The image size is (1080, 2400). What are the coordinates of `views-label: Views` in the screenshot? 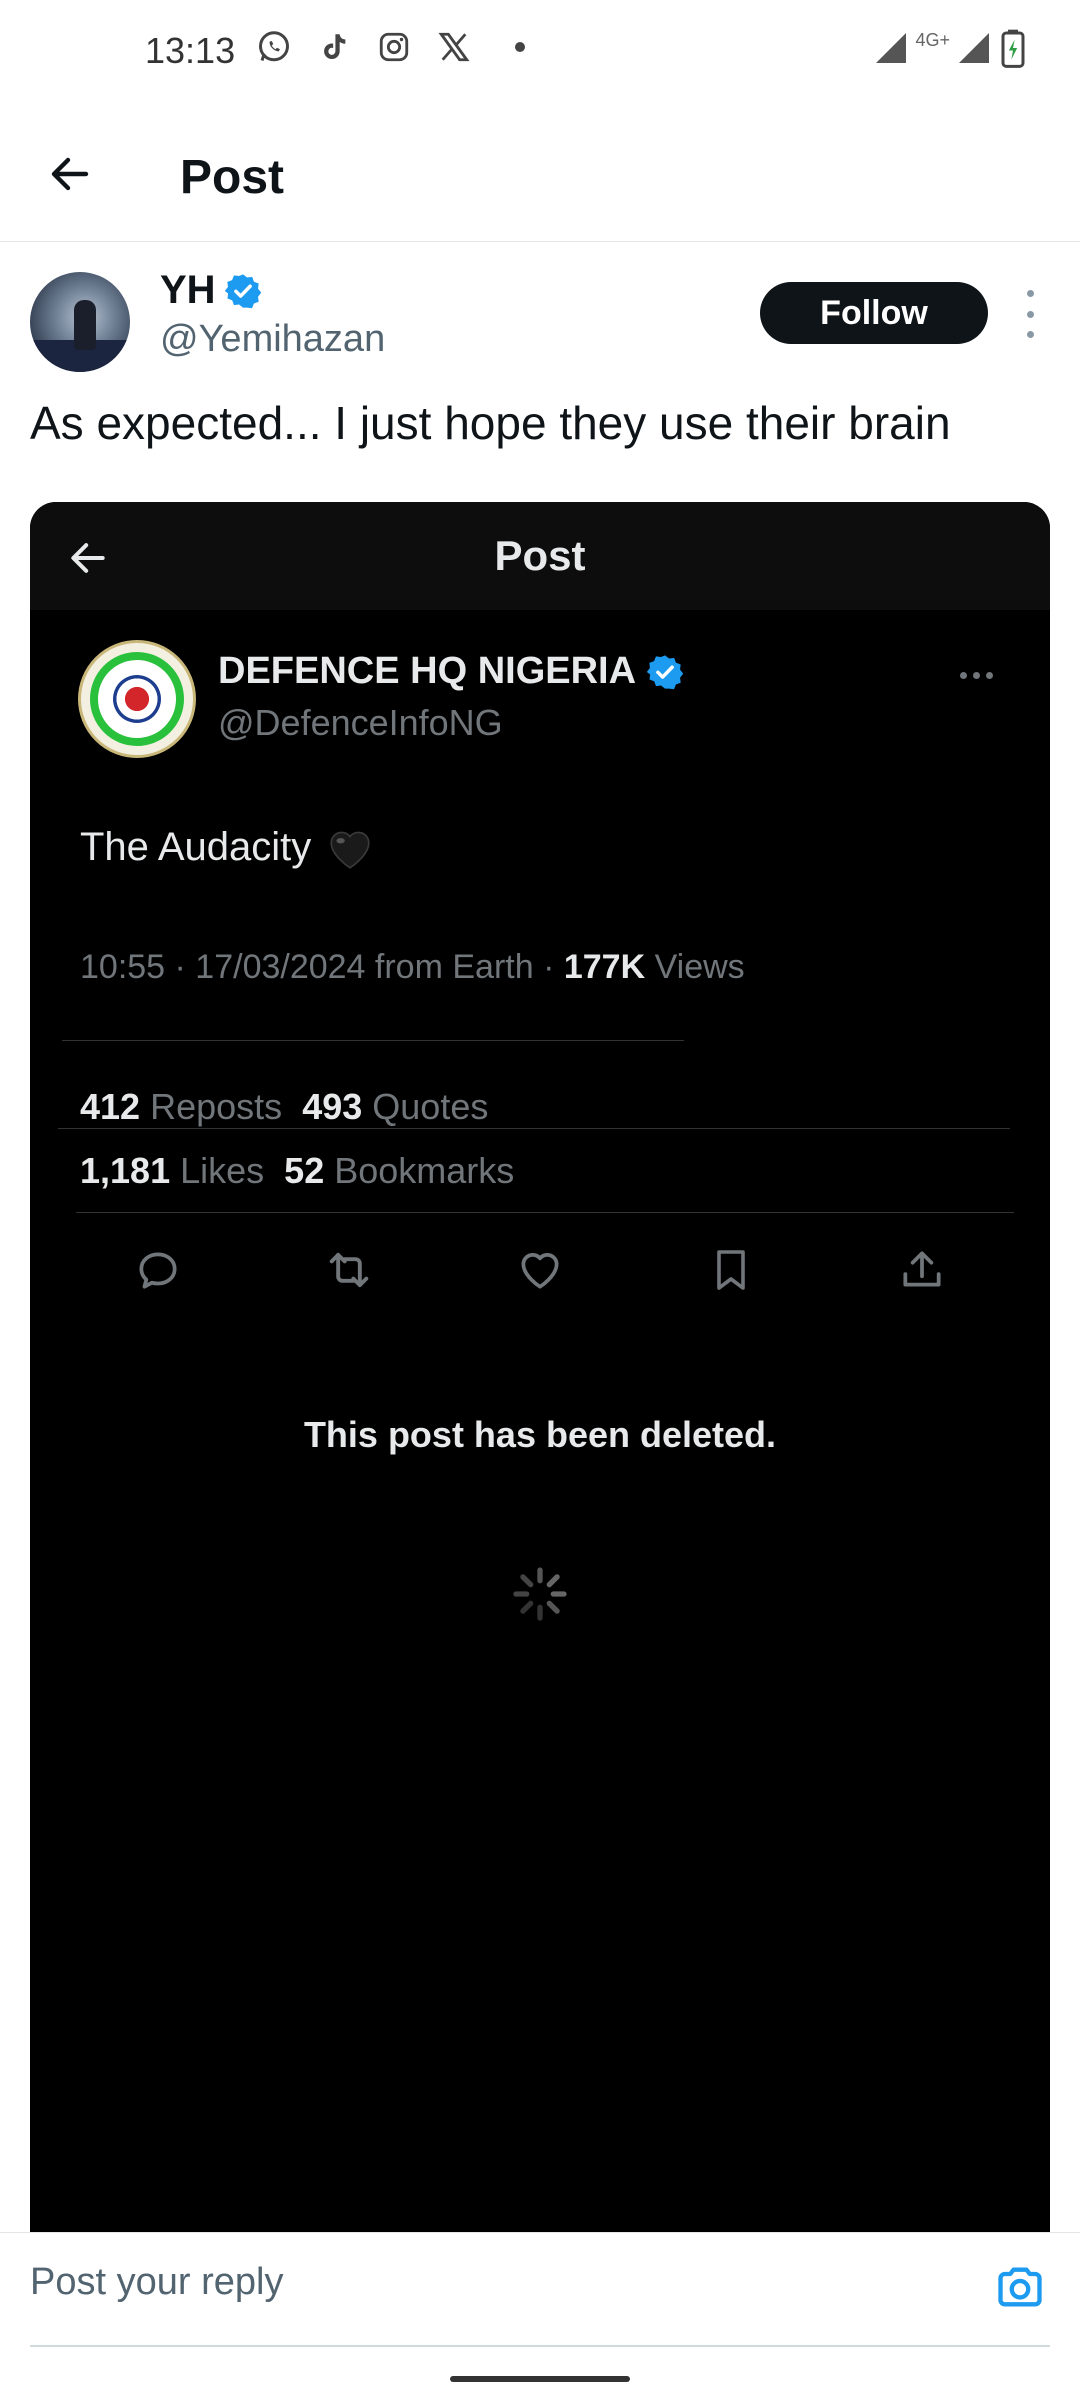 It's located at (699, 967).